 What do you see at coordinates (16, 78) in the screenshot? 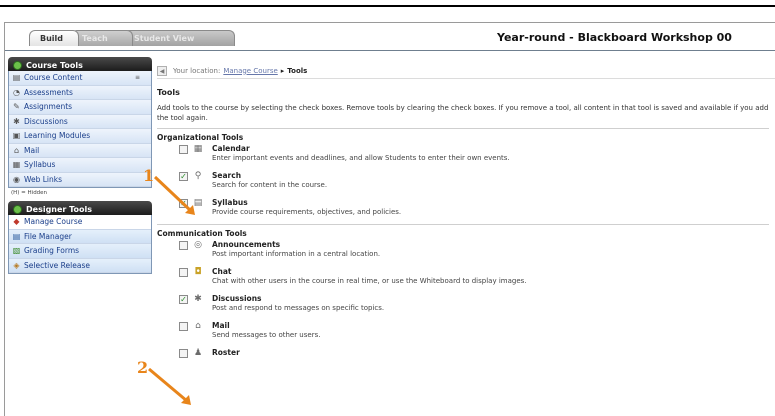
I see `folder-icon: ▤` at bounding box center [16, 78].